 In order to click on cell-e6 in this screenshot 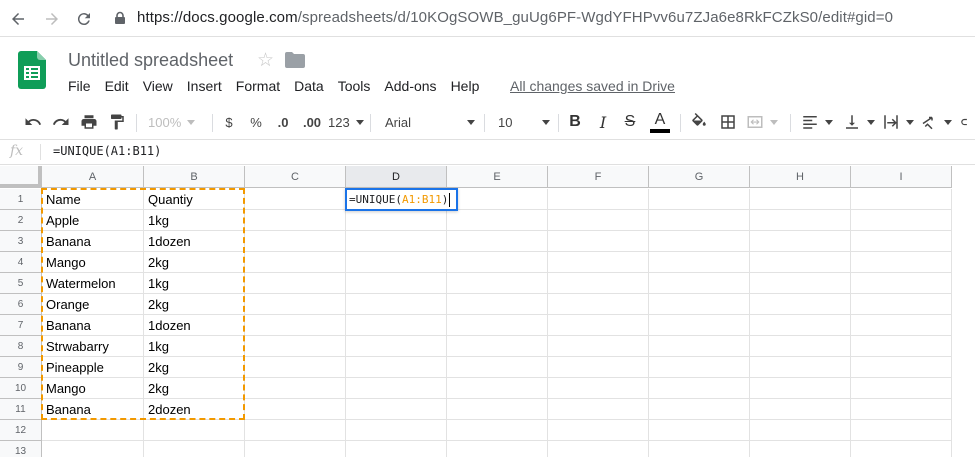, I will do `click(497, 304)`.